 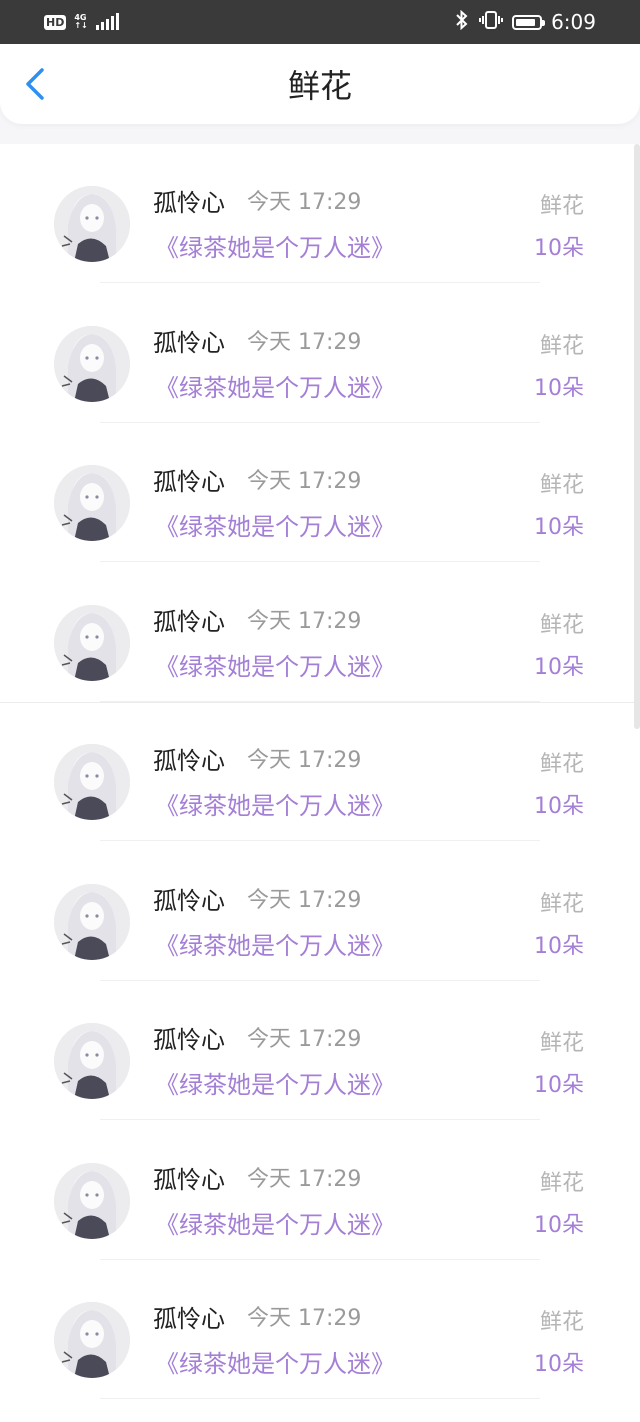 I want to click on hd-badge: HD, so click(x=55, y=22).